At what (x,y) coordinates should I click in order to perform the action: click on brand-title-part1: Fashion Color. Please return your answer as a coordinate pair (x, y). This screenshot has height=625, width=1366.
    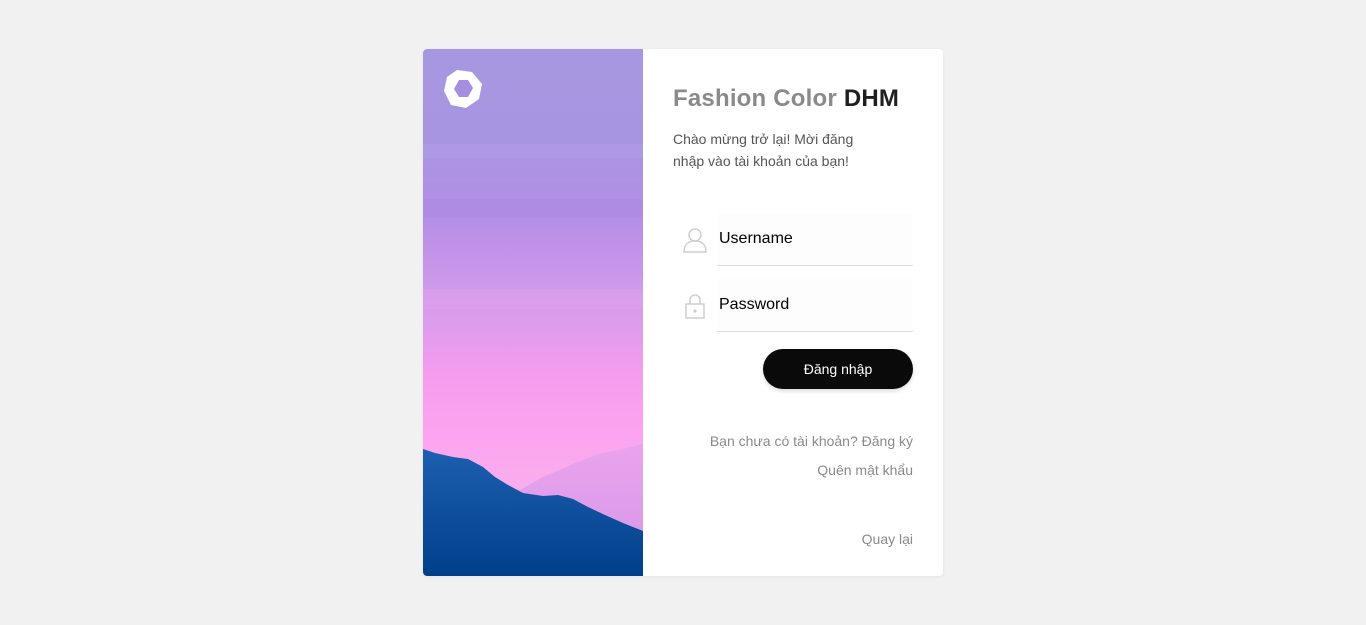
    Looking at the image, I should click on (755, 98).